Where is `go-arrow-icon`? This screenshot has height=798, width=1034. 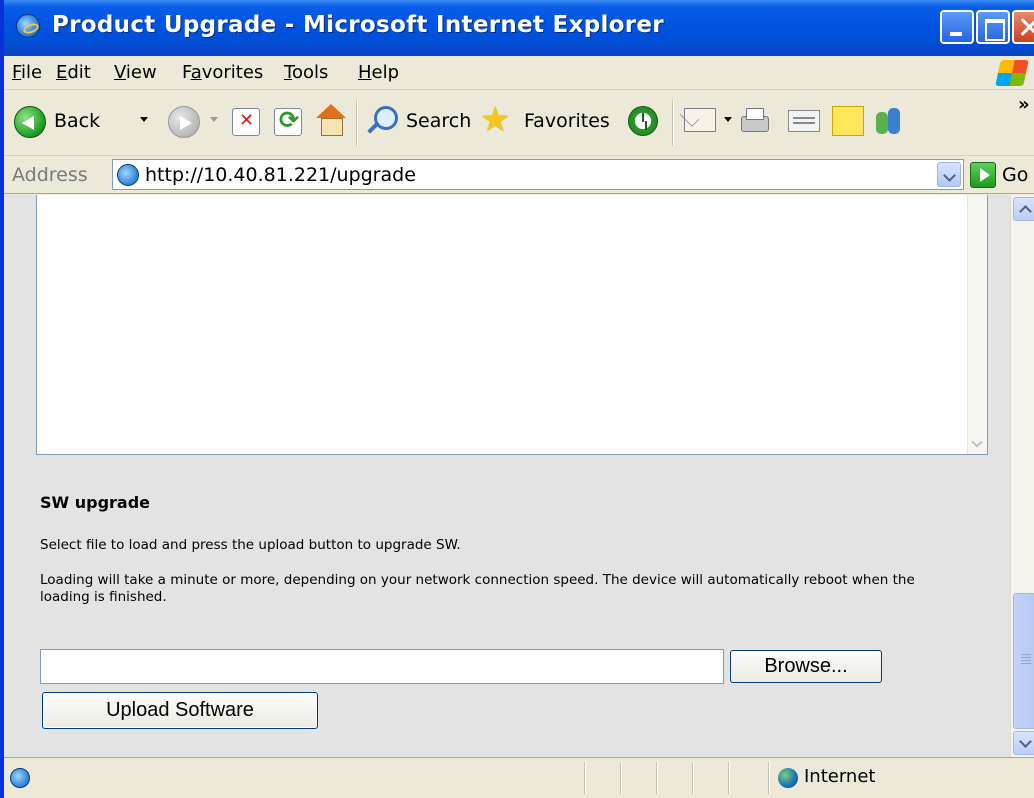
go-arrow-icon is located at coordinates (983, 175).